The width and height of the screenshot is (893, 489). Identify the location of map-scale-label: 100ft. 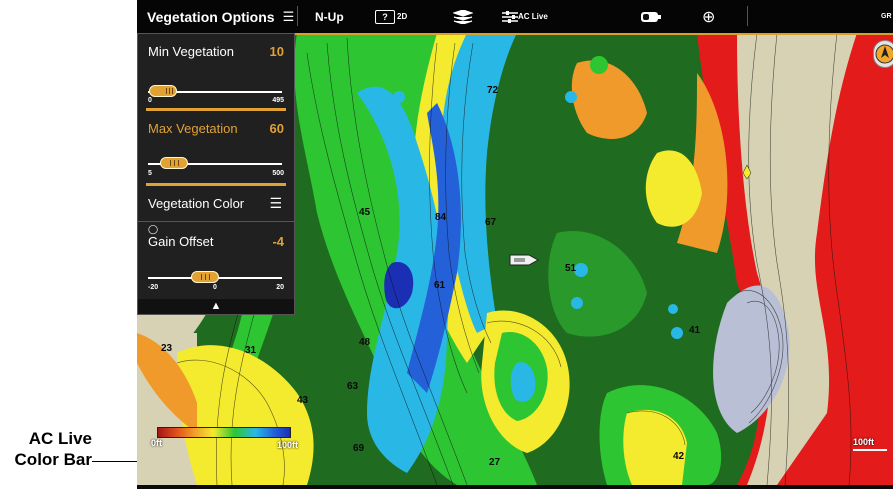
(864, 442).